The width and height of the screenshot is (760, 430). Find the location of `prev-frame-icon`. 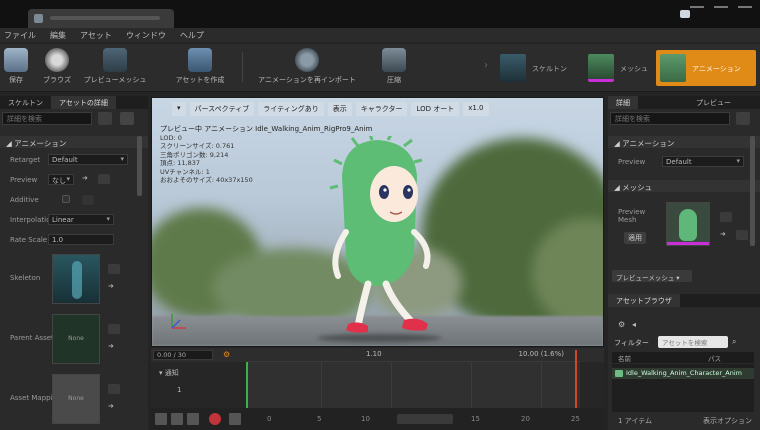

prev-frame-icon is located at coordinates (177, 419).